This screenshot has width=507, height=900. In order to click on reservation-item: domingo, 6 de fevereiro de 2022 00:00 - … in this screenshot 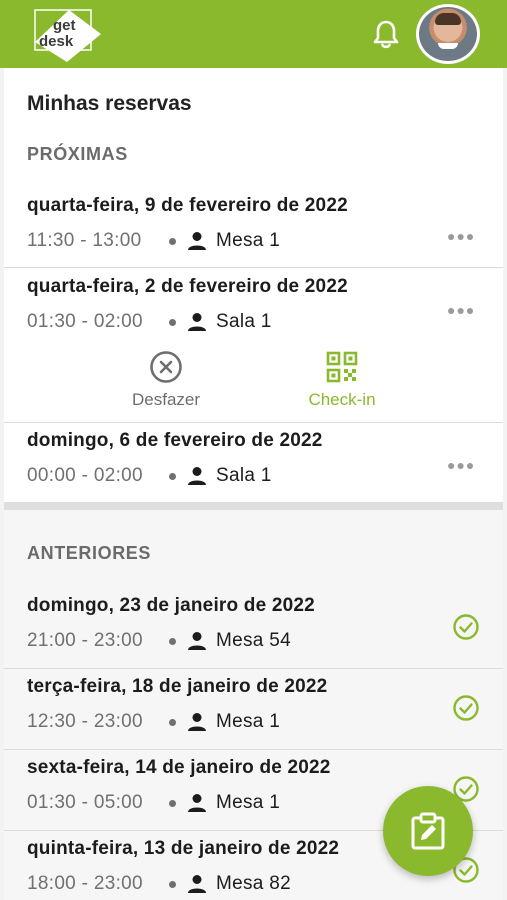, I will do `click(253, 462)`.